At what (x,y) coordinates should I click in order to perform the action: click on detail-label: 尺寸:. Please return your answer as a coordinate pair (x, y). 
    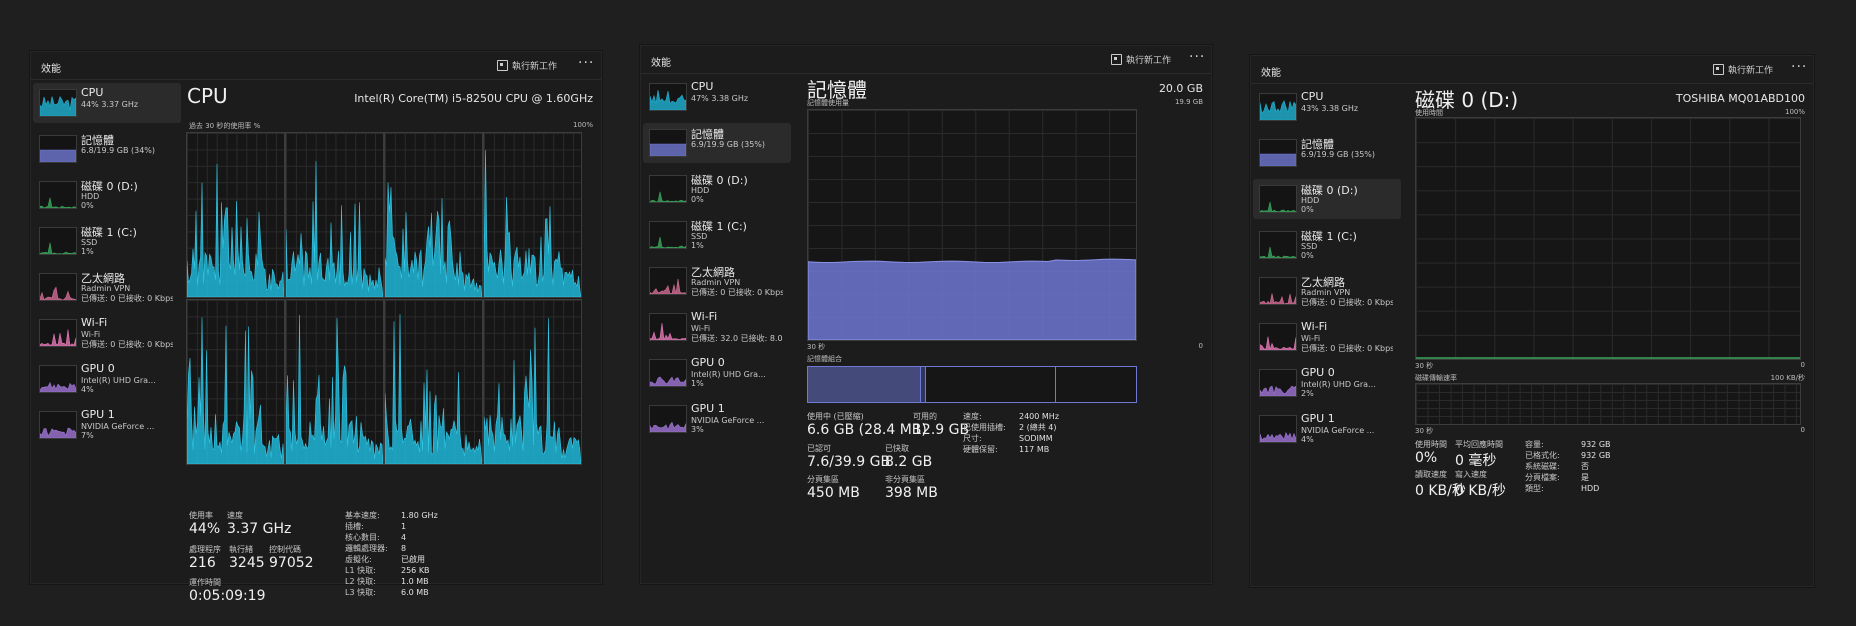
    Looking at the image, I should click on (972, 438).